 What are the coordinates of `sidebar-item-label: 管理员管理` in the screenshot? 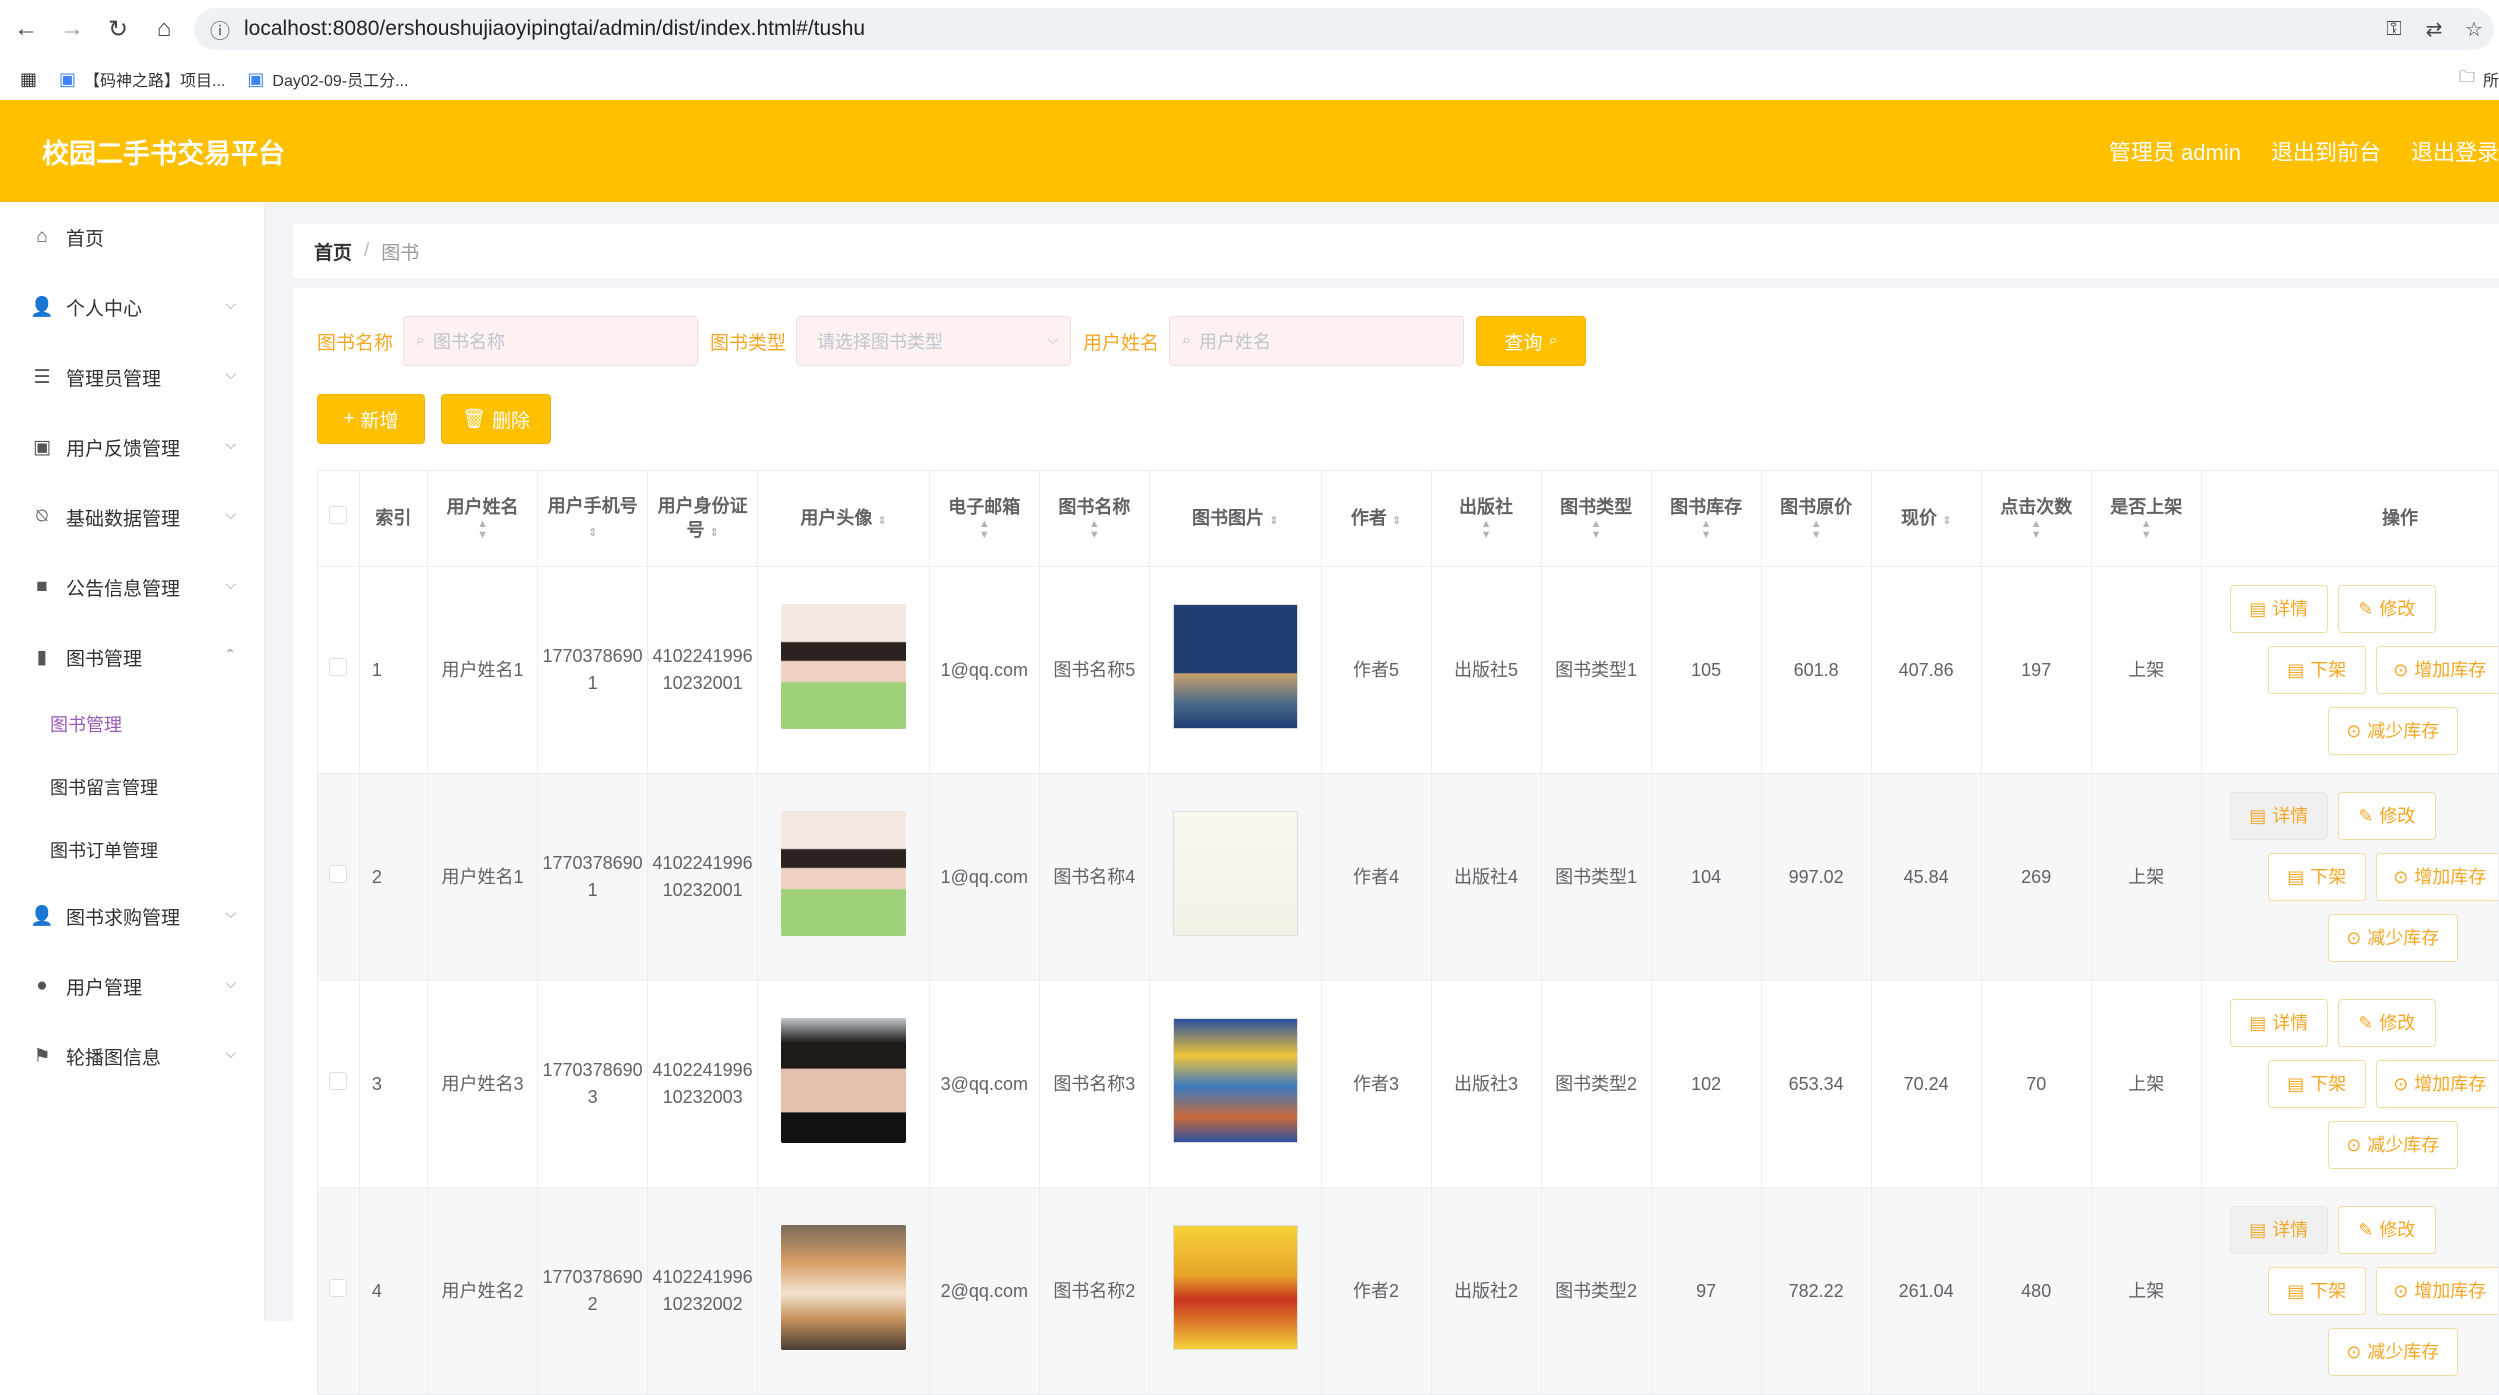 It's located at (114, 379).